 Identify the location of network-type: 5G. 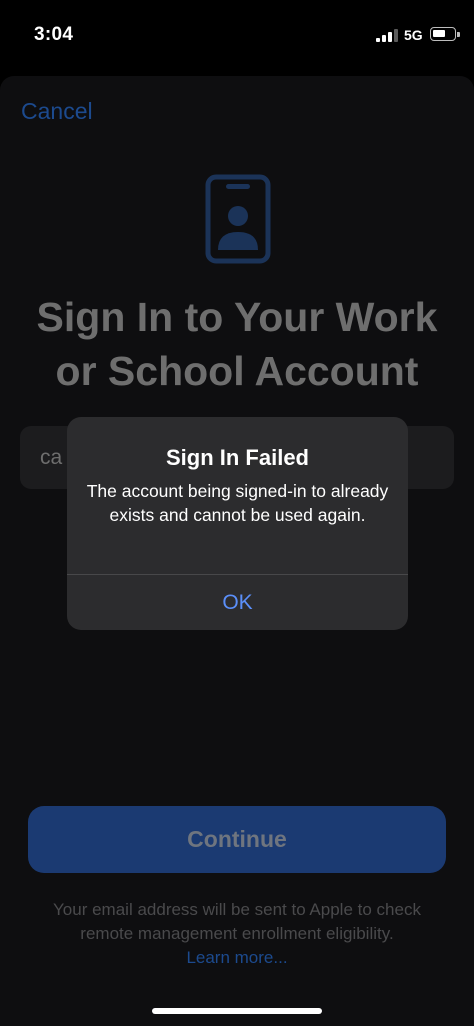
(413, 35).